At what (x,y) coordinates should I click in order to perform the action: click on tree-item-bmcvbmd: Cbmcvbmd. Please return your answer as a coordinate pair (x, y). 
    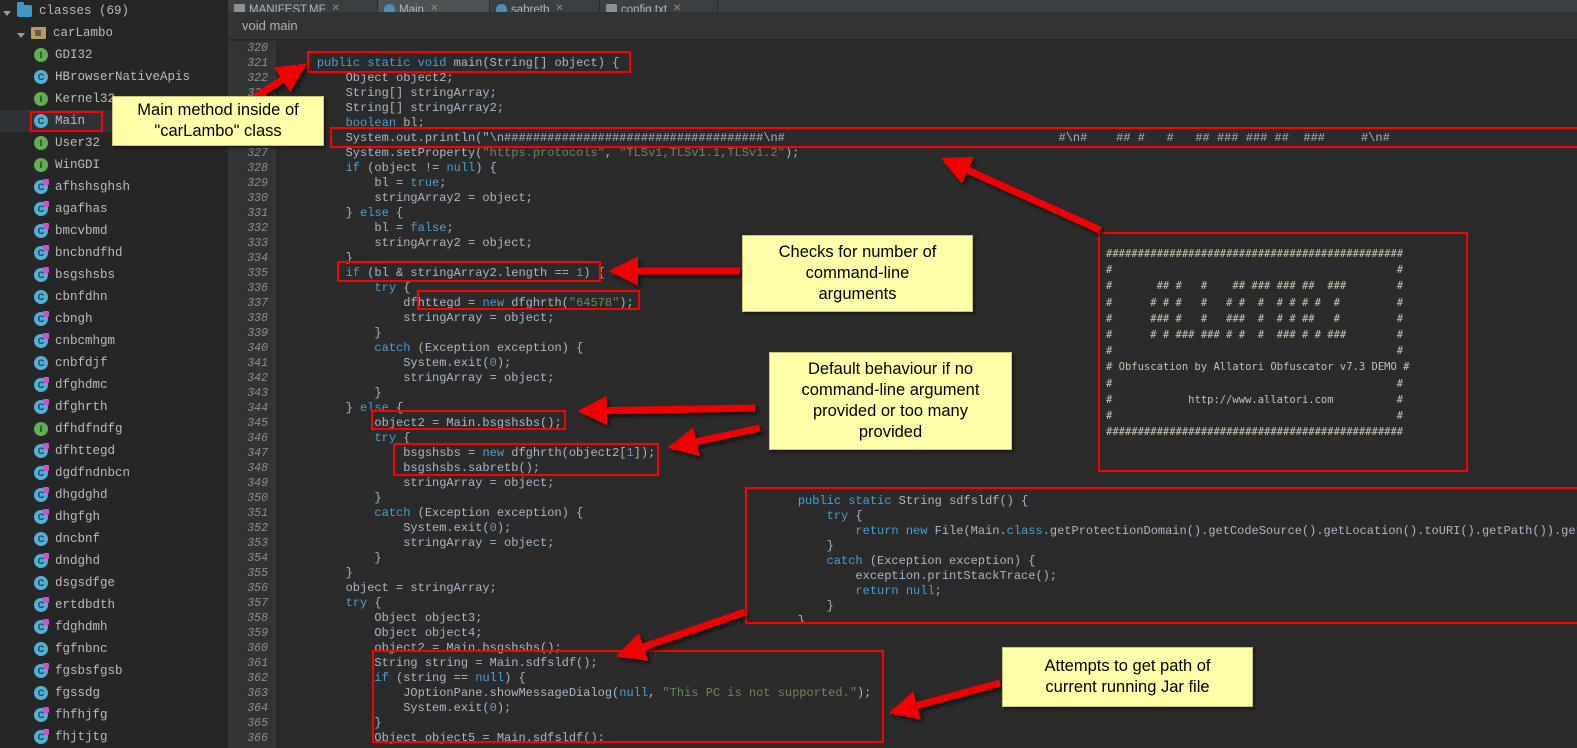
    Looking at the image, I should click on (114, 231).